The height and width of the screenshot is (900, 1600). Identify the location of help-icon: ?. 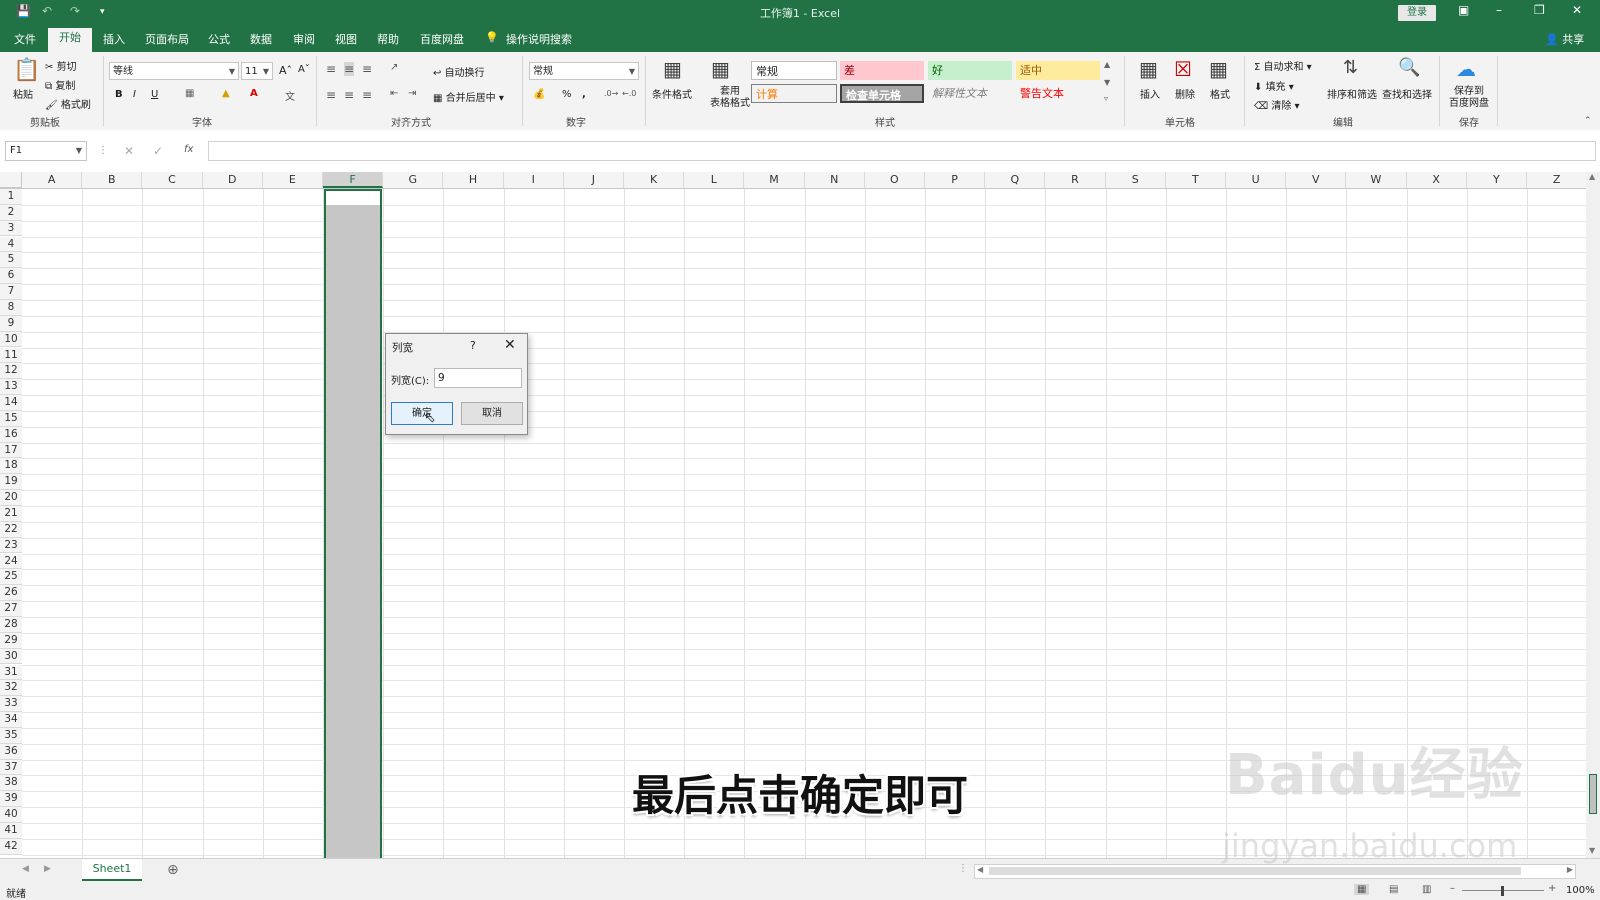
(473, 345).